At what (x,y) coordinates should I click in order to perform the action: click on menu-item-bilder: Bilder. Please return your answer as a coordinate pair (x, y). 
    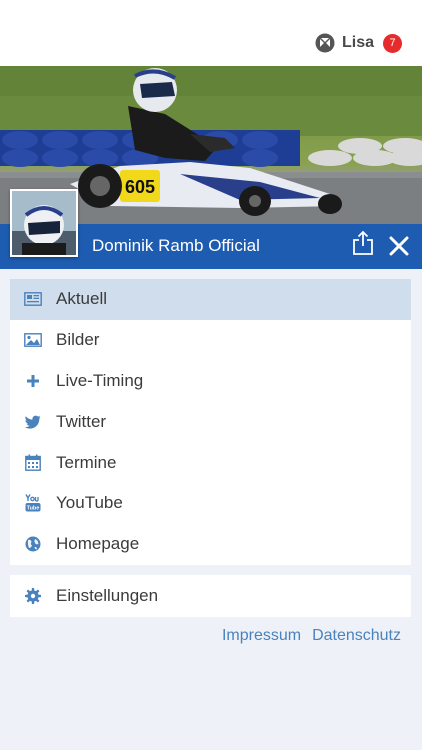
    Looking at the image, I should click on (210, 340).